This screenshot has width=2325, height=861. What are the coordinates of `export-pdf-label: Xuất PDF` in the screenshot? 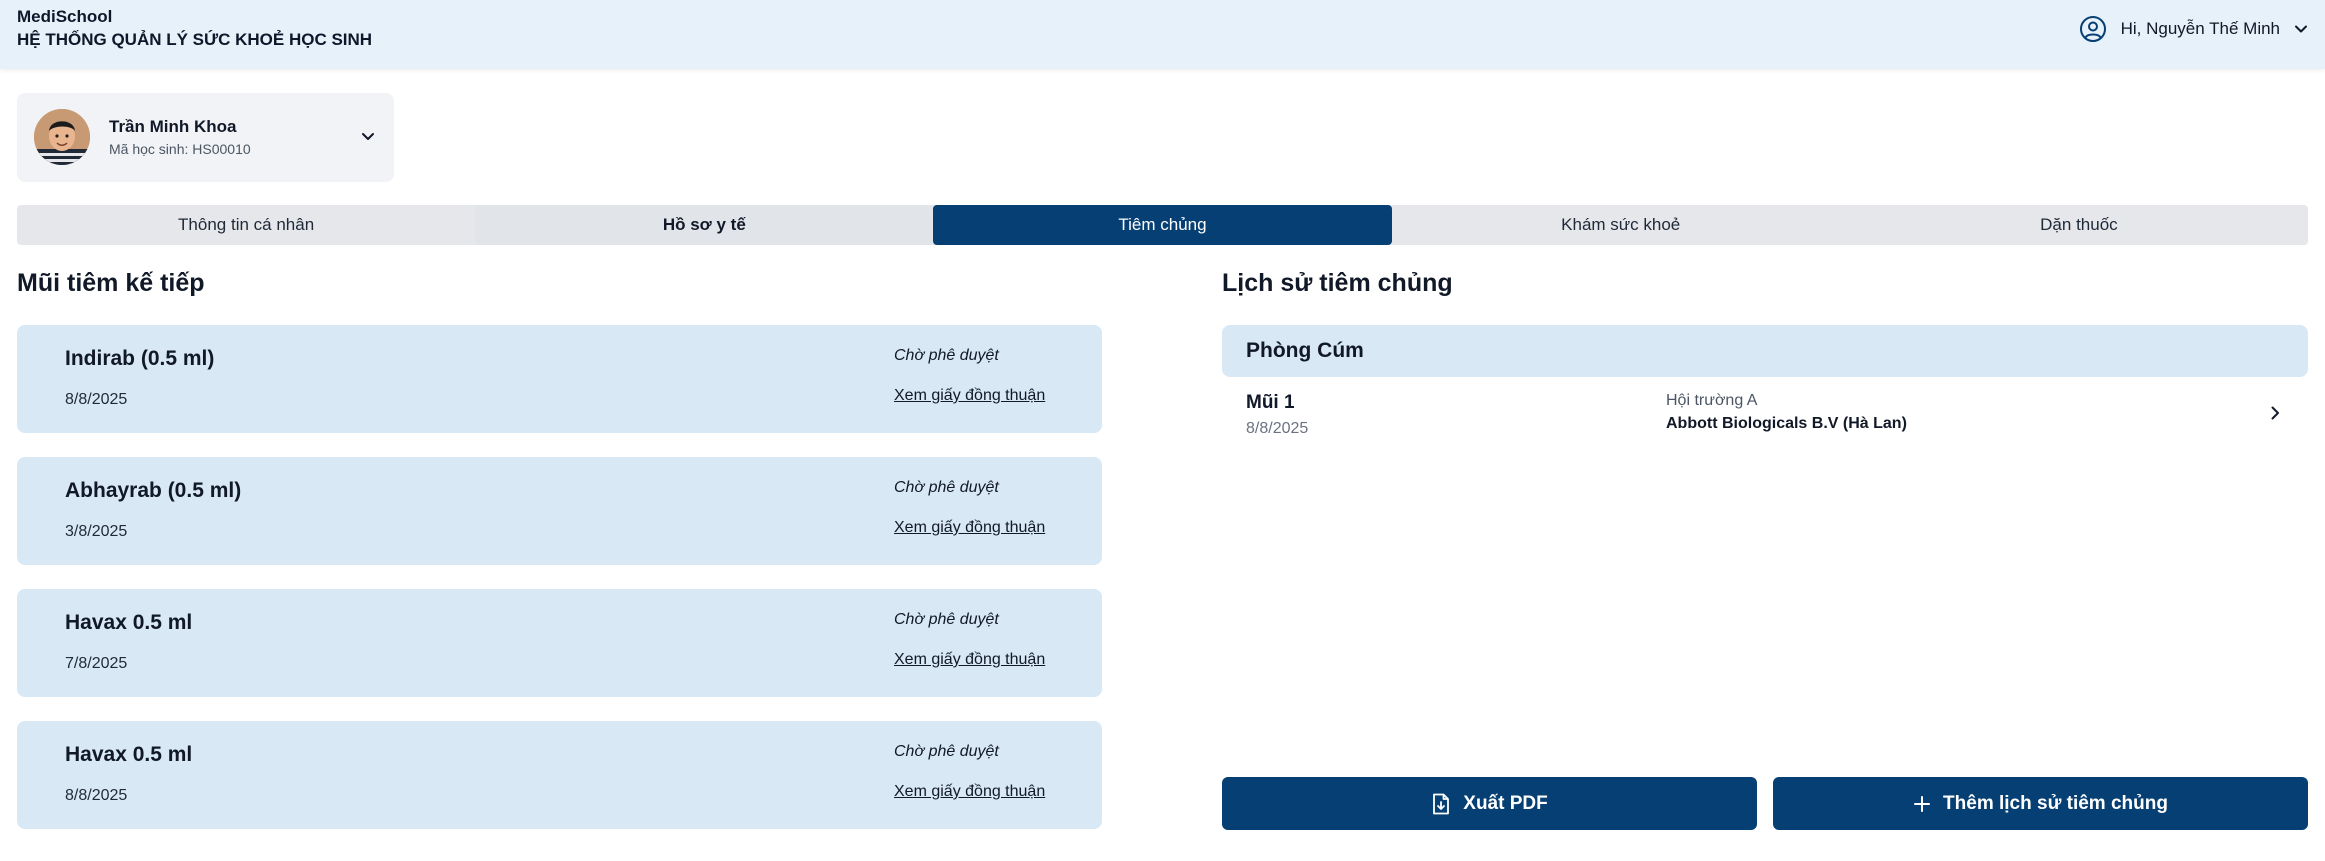 It's located at (1505, 803).